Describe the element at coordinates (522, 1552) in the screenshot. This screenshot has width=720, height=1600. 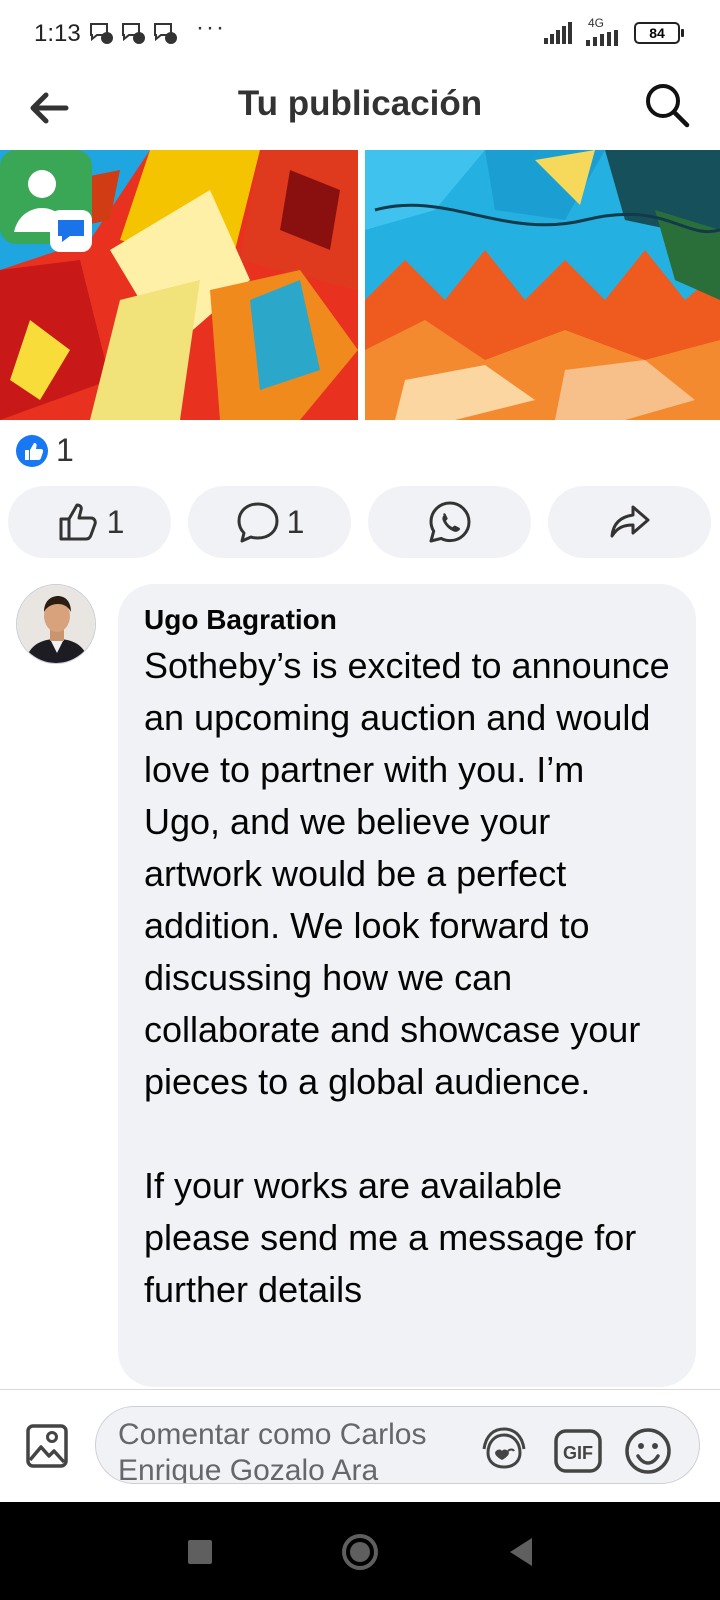
I see `back-nav-icon` at that location.